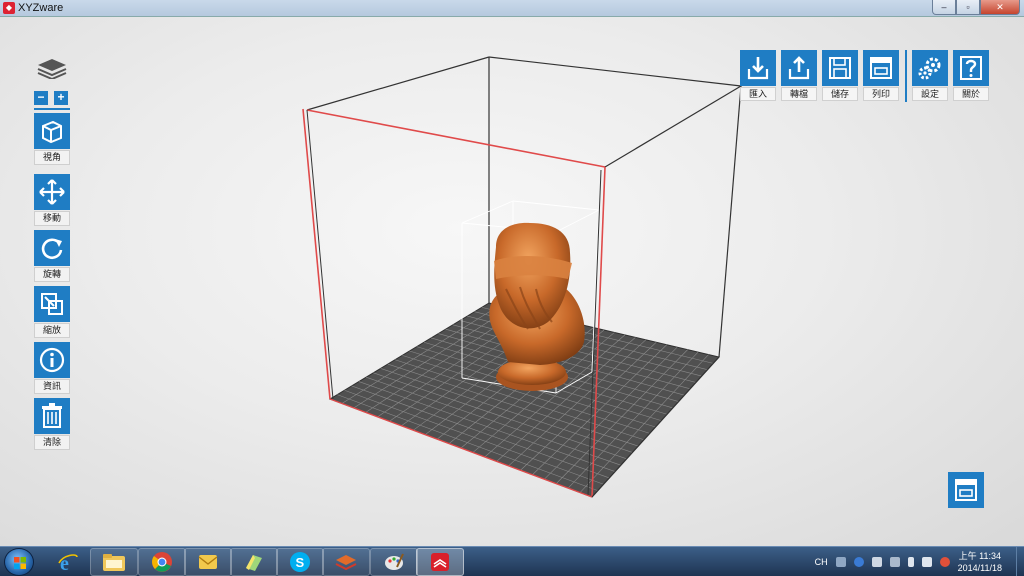 This screenshot has height=576, width=1024. I want to click on print-label: 列印, so click(881, 94).